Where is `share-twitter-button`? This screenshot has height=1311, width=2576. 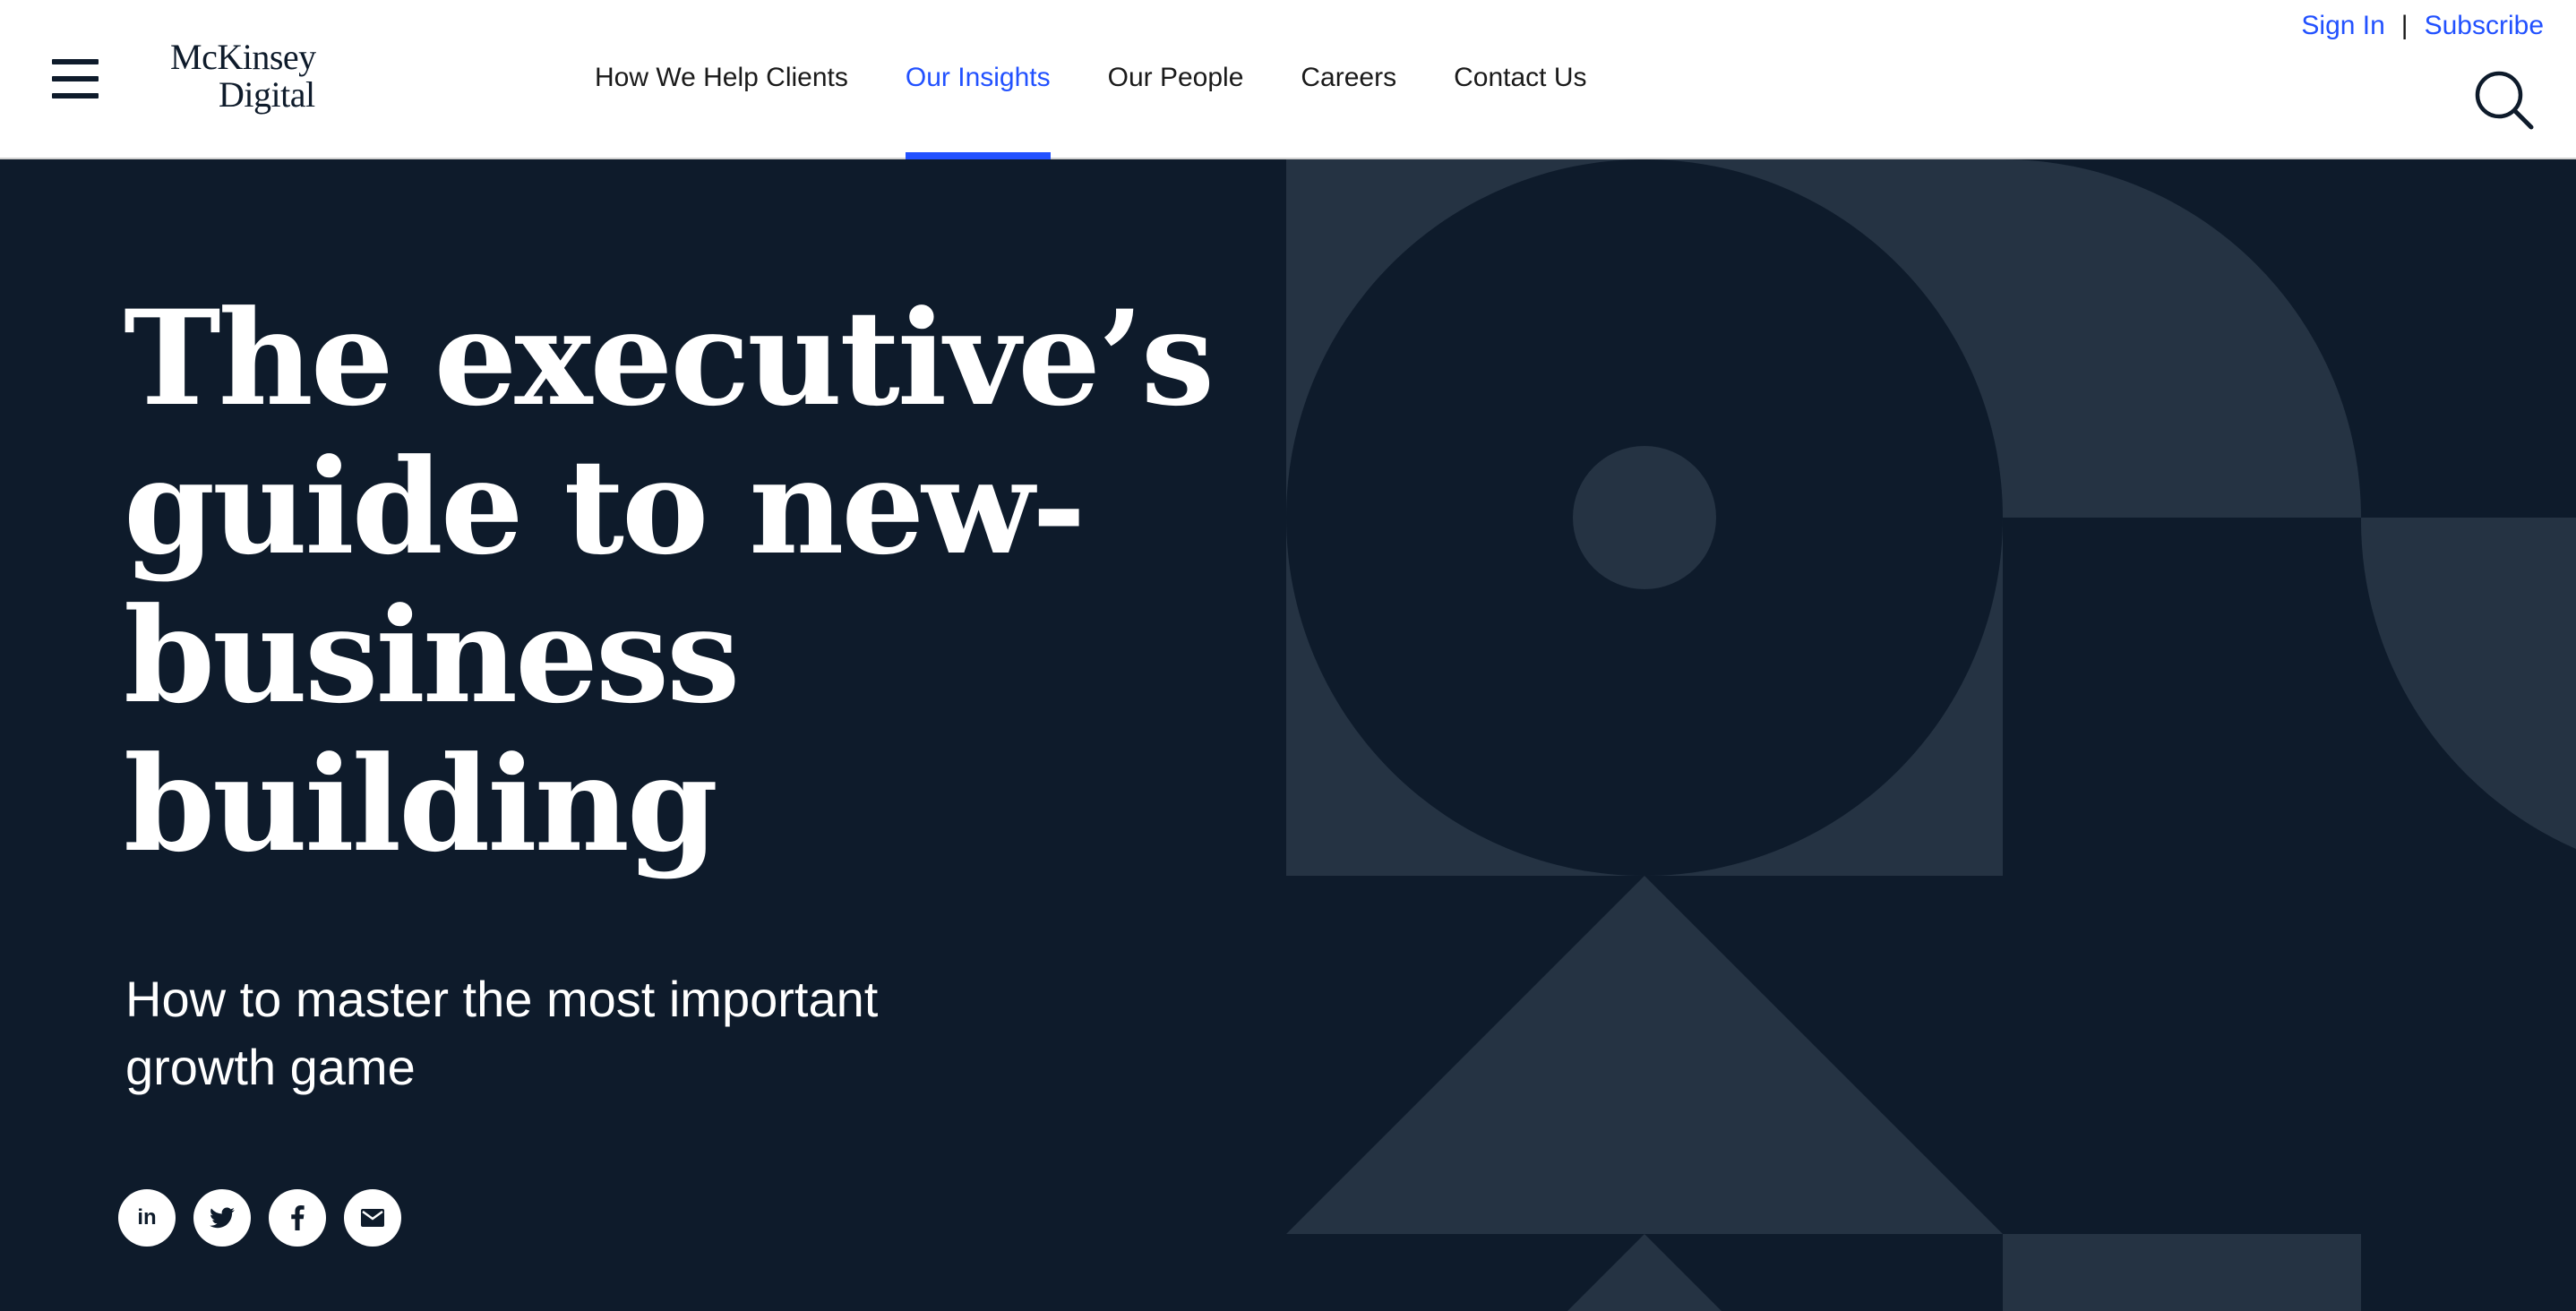 share-twitter-button is located at coordinates (222, 1218).